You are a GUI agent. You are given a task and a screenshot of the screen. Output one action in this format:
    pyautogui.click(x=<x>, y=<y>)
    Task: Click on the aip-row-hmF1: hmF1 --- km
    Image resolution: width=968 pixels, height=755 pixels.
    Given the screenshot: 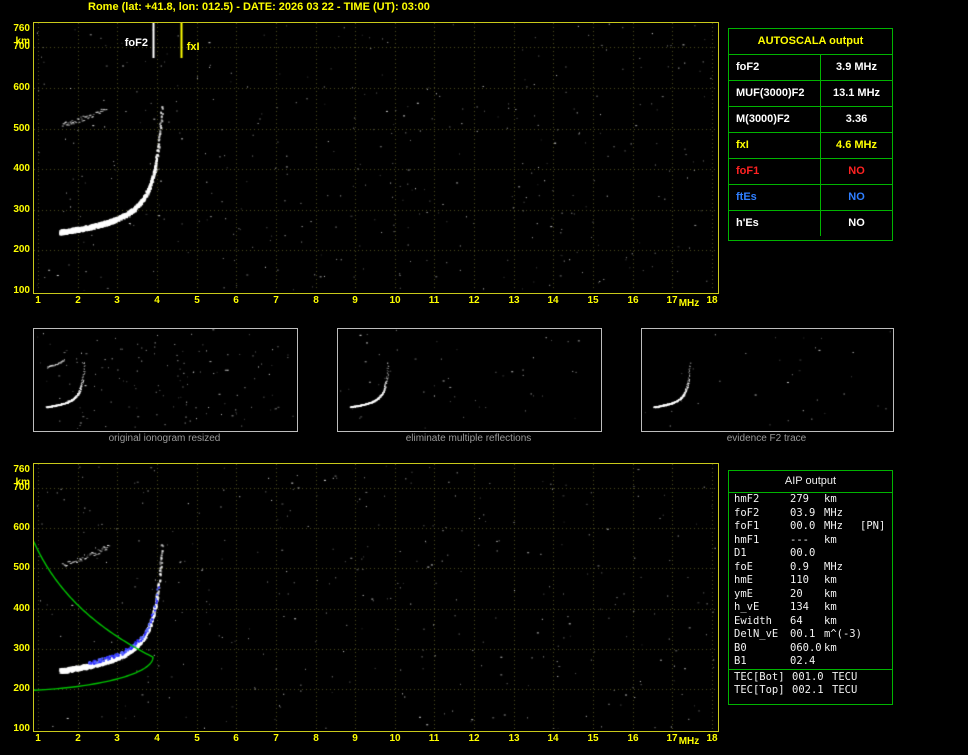 What is the action you would take?
    pyautogui.click(x=810, y=541)
    